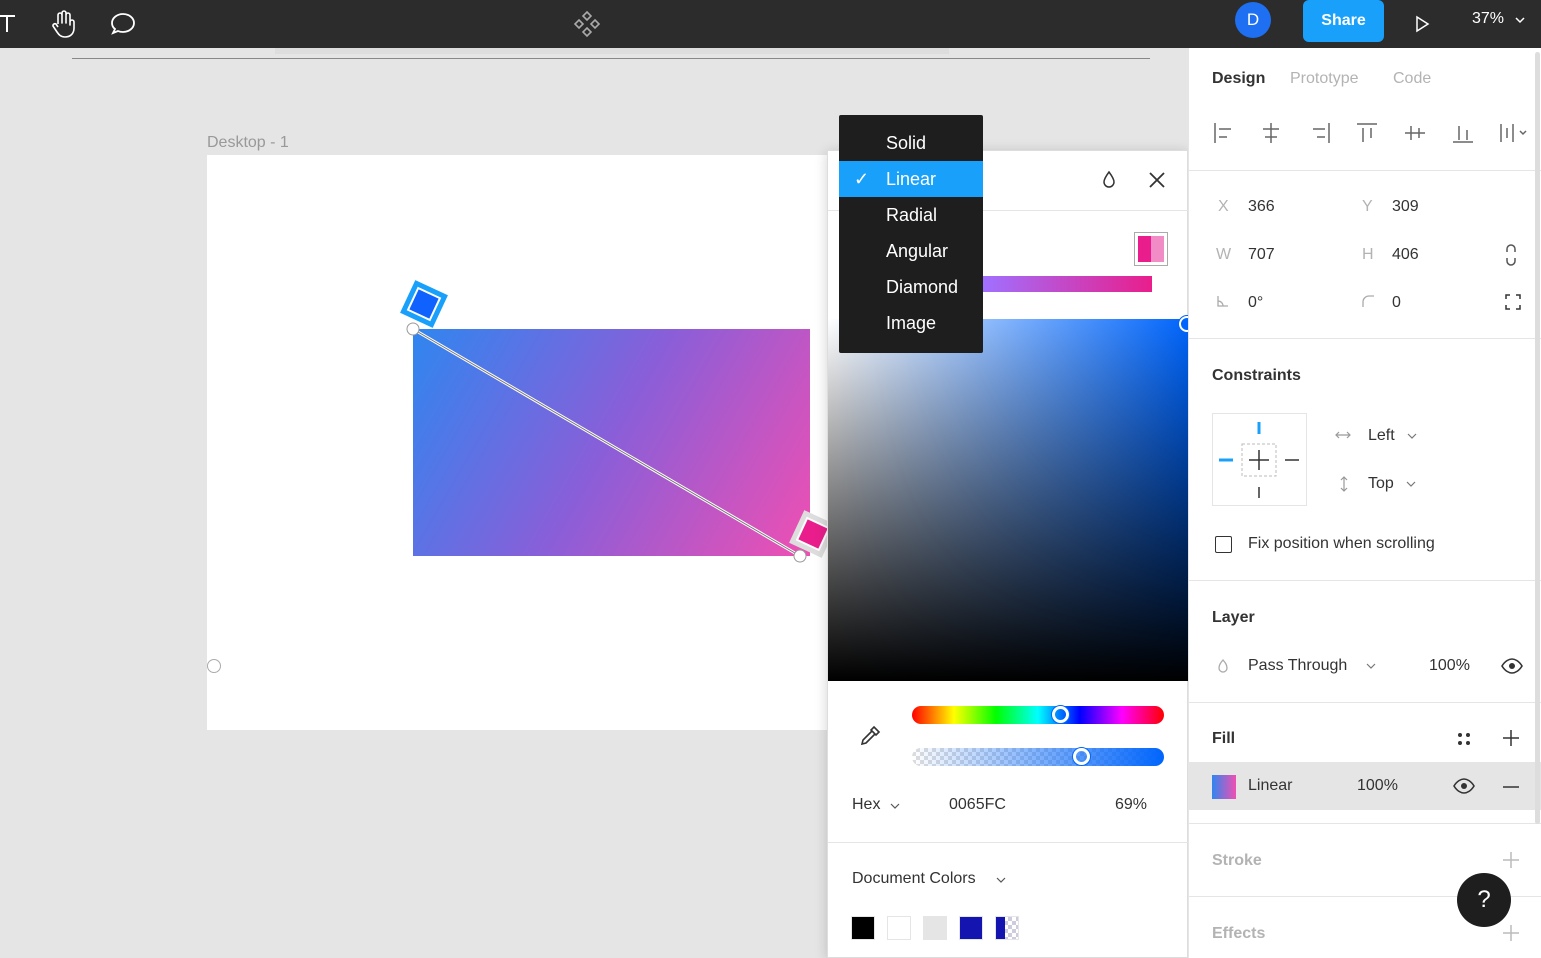 This screenshot has height=958, width=1541. What do you see at coordinates (1484, 900) in the screenshot?
I see `help-button: ?` at bounding box center [1484, 900].